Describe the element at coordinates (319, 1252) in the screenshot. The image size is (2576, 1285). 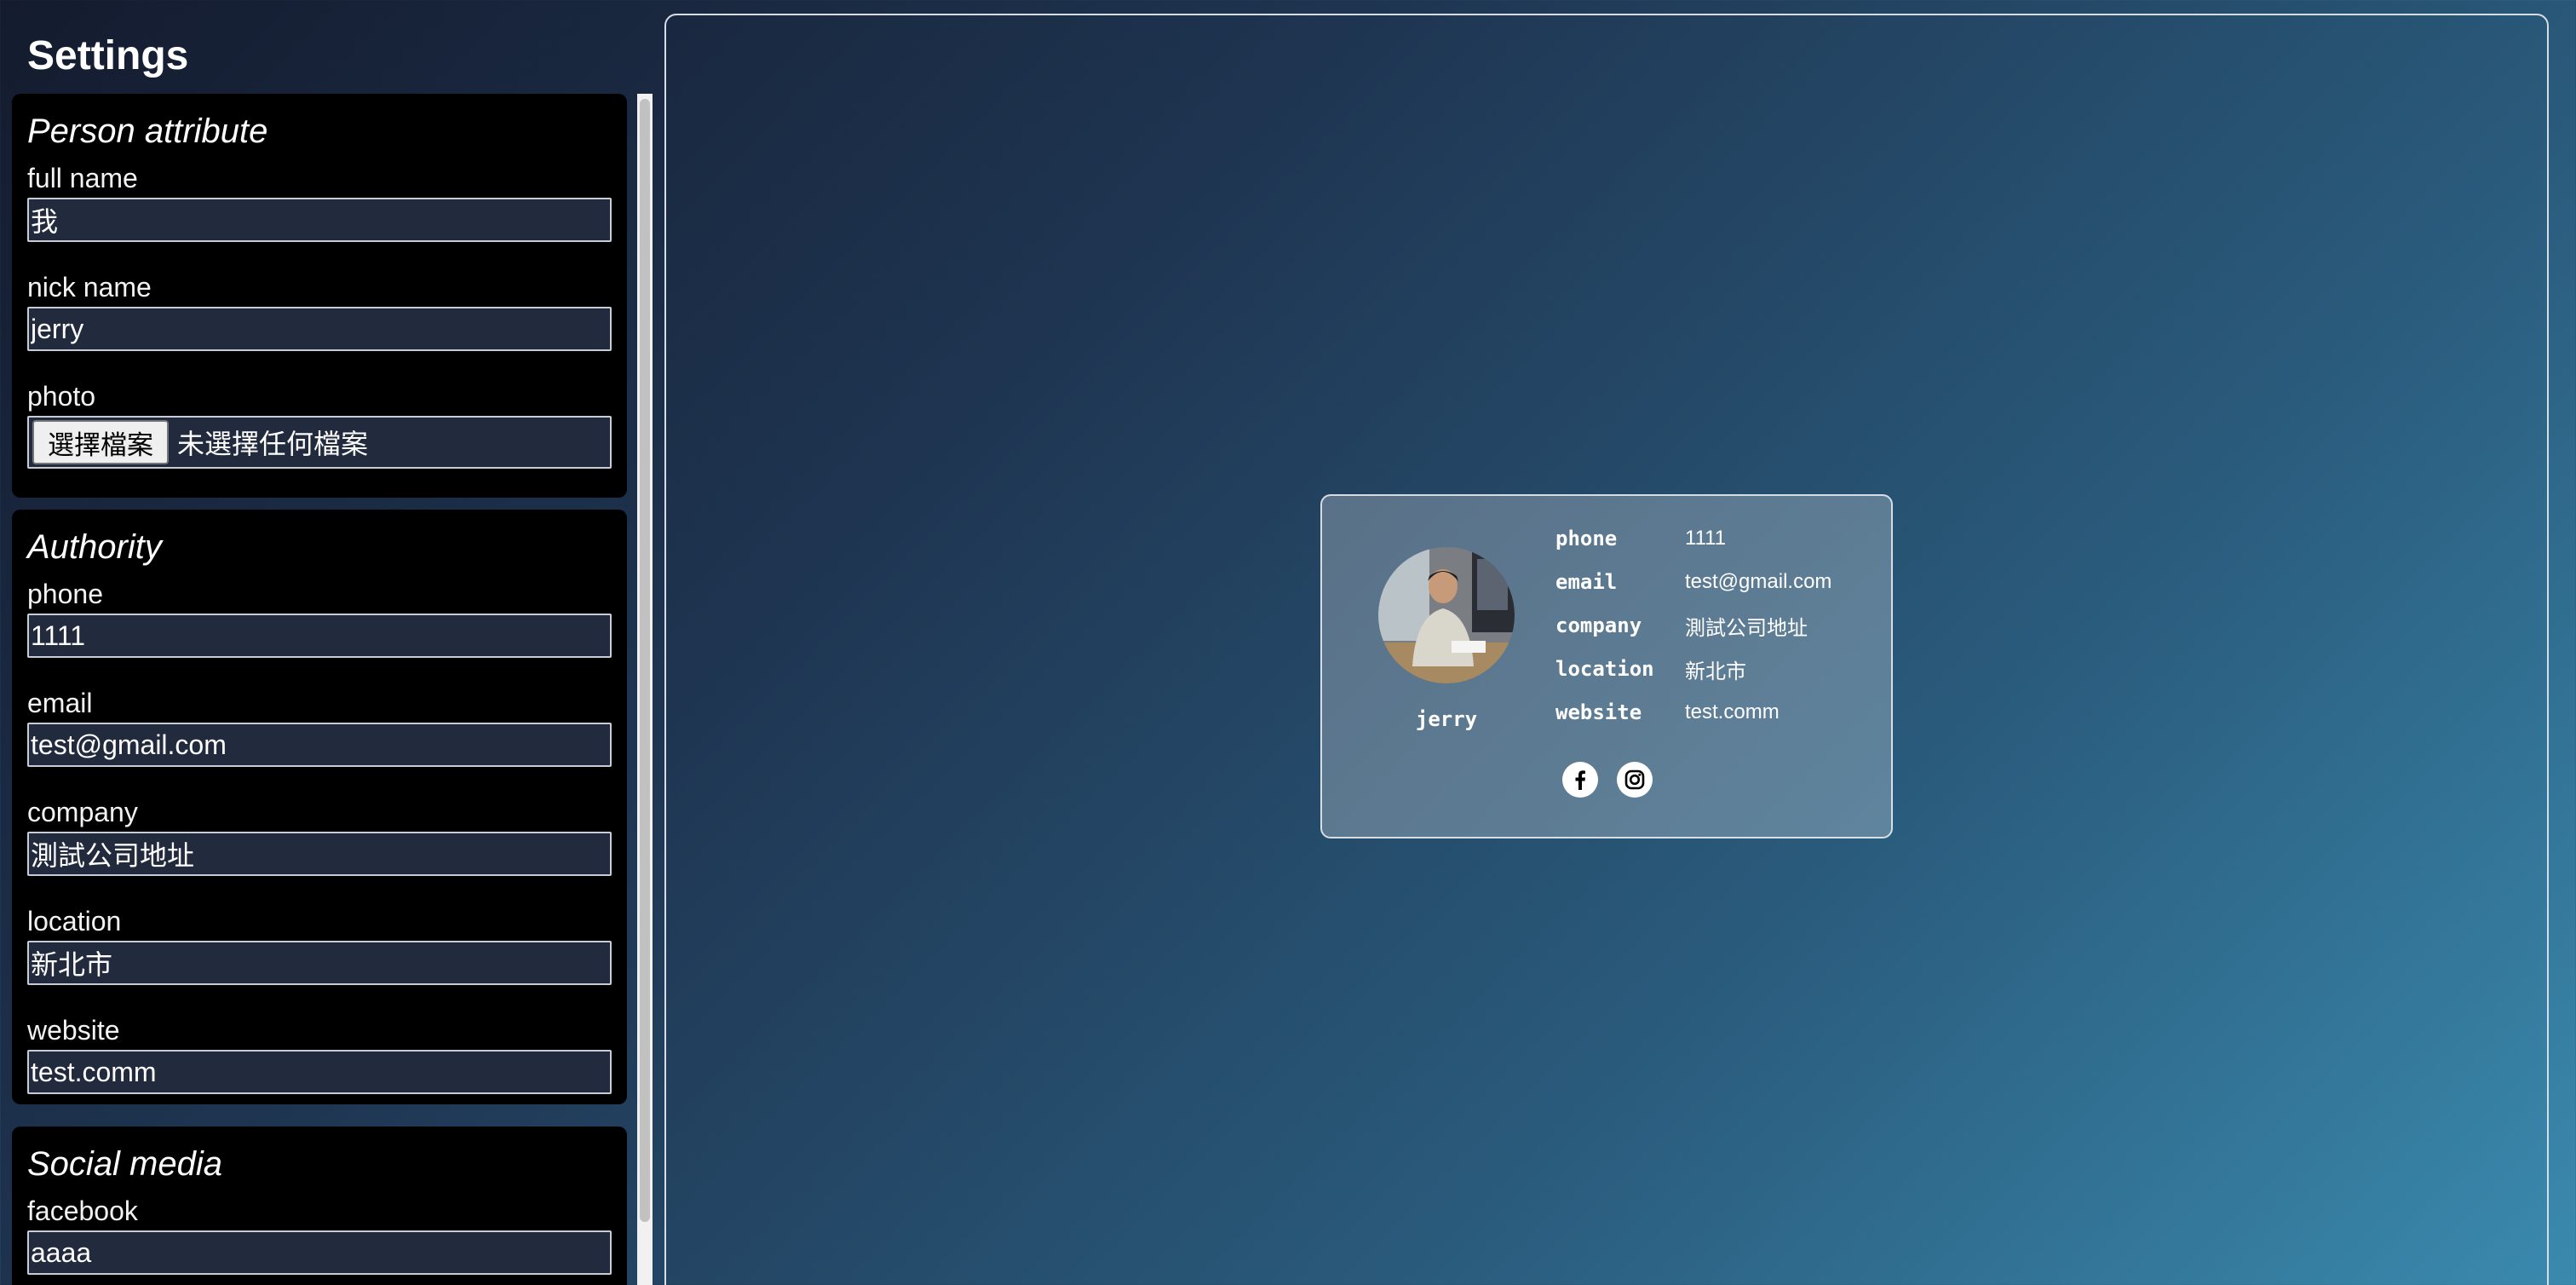
I see `facebook-input` at that location.